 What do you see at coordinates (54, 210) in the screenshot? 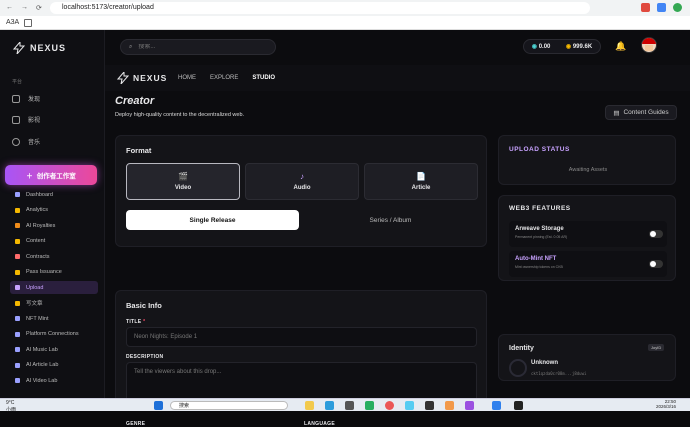
I see `sidebar-menu-item: Analytics` at bounding box center [54, 210].